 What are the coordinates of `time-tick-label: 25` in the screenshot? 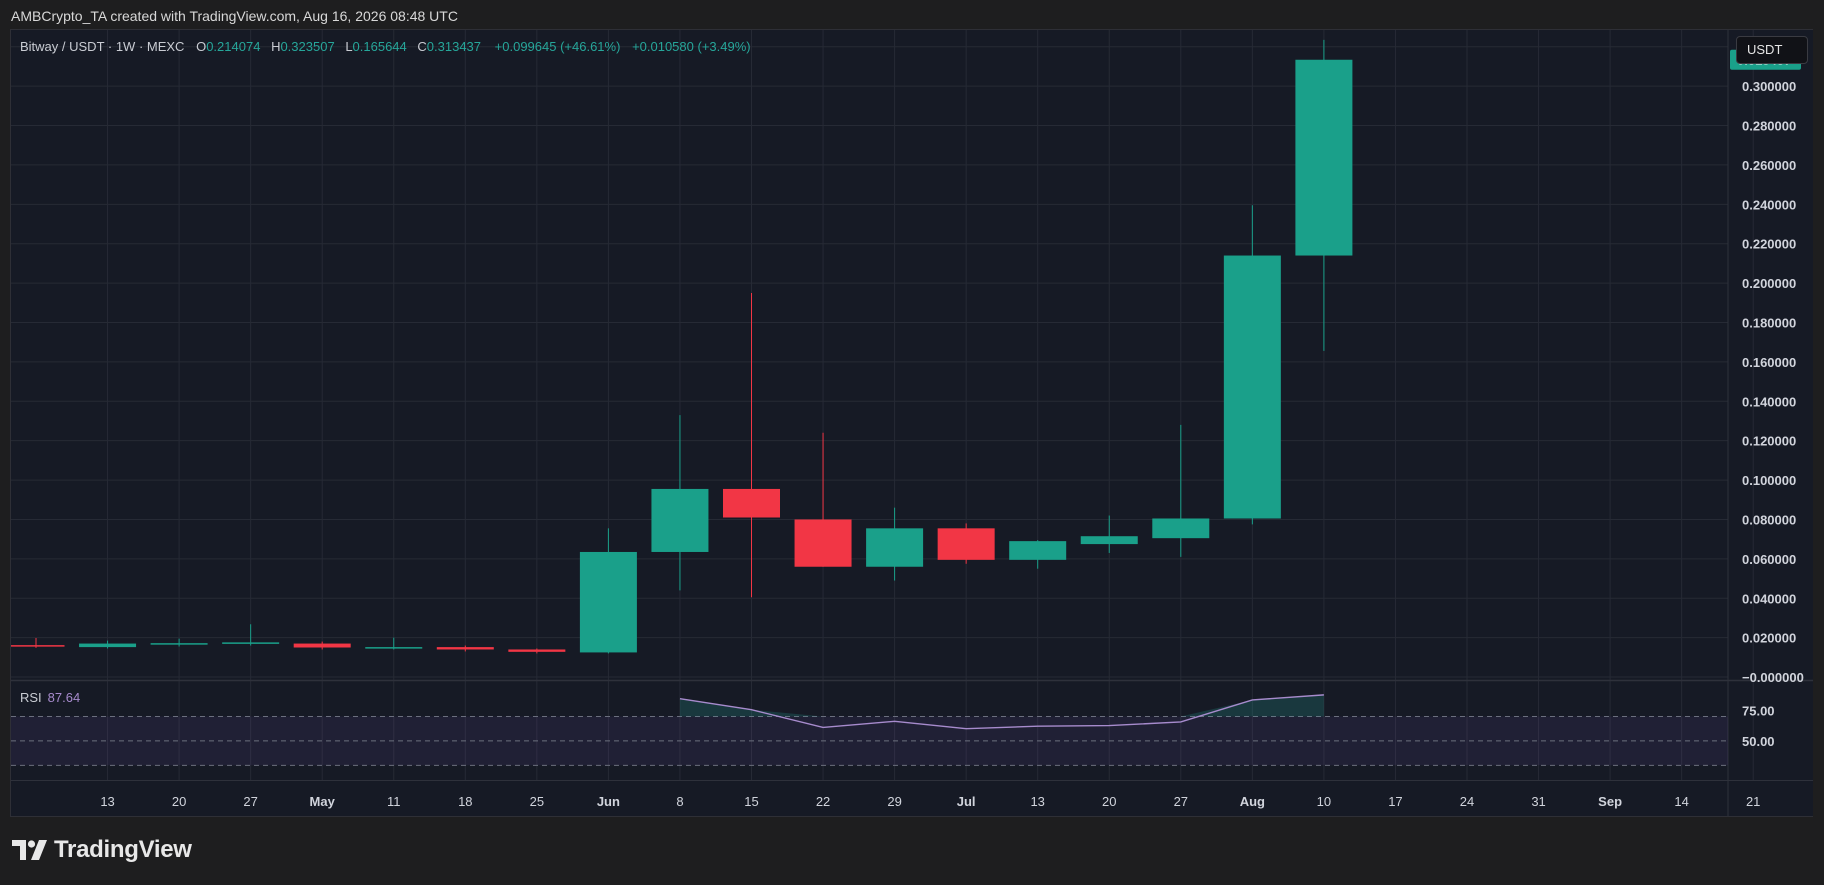 It's located at (537, 801).